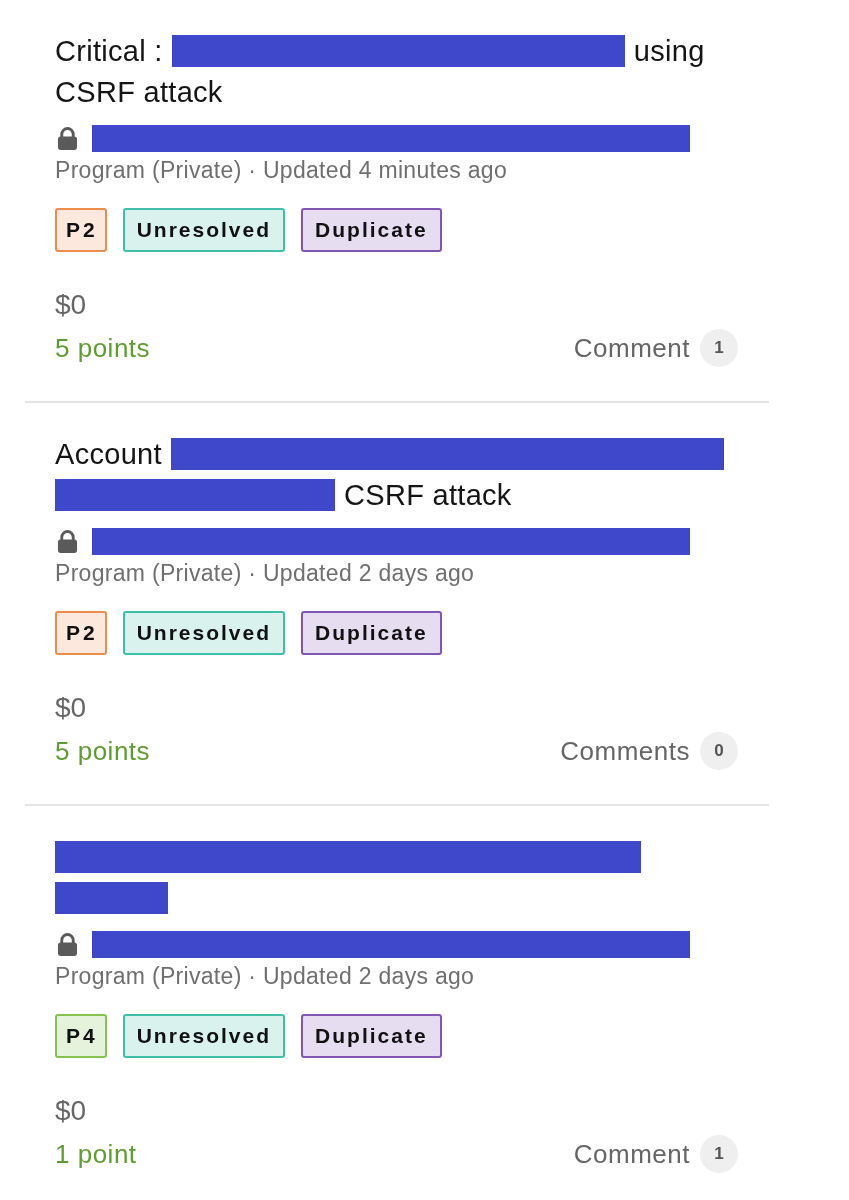  What do you see at coordinates (281, 170) in the screenshot?
I see `report-meta: Program (Private) · Updated 4 minutes ago` at bounding box center [281, 170].